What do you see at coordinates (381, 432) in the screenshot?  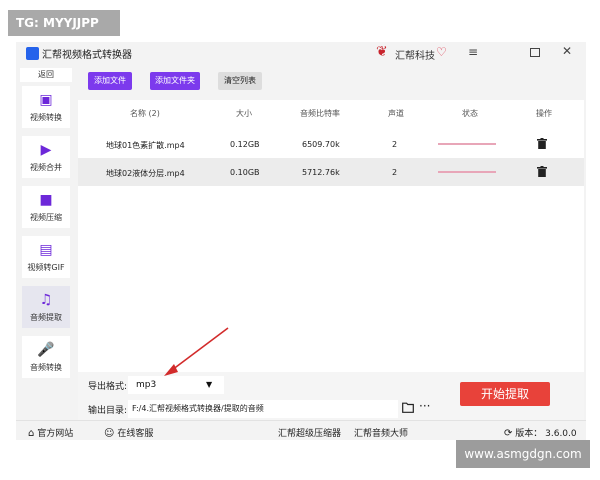 I see `audio-master-link: 汇帮音频大师` at bounding box center [381, 432].